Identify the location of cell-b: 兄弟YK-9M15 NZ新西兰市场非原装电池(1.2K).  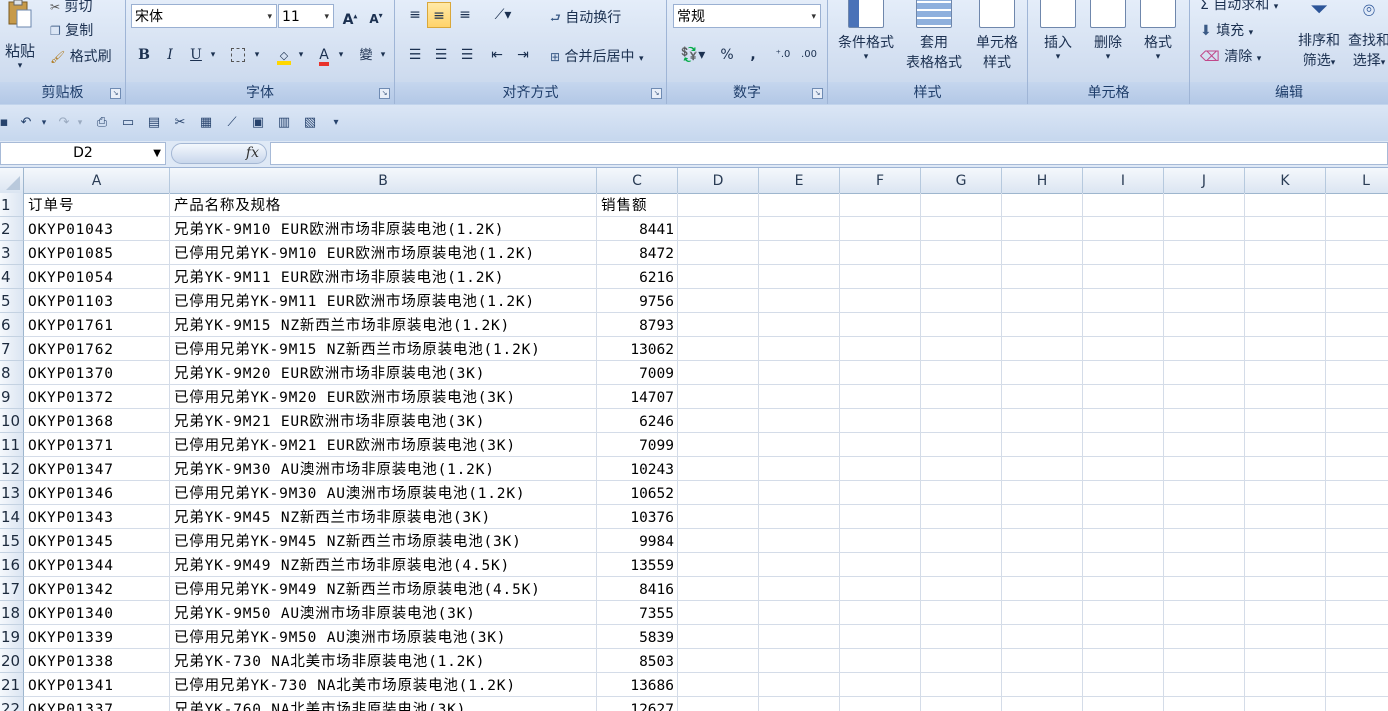
(383, 325).